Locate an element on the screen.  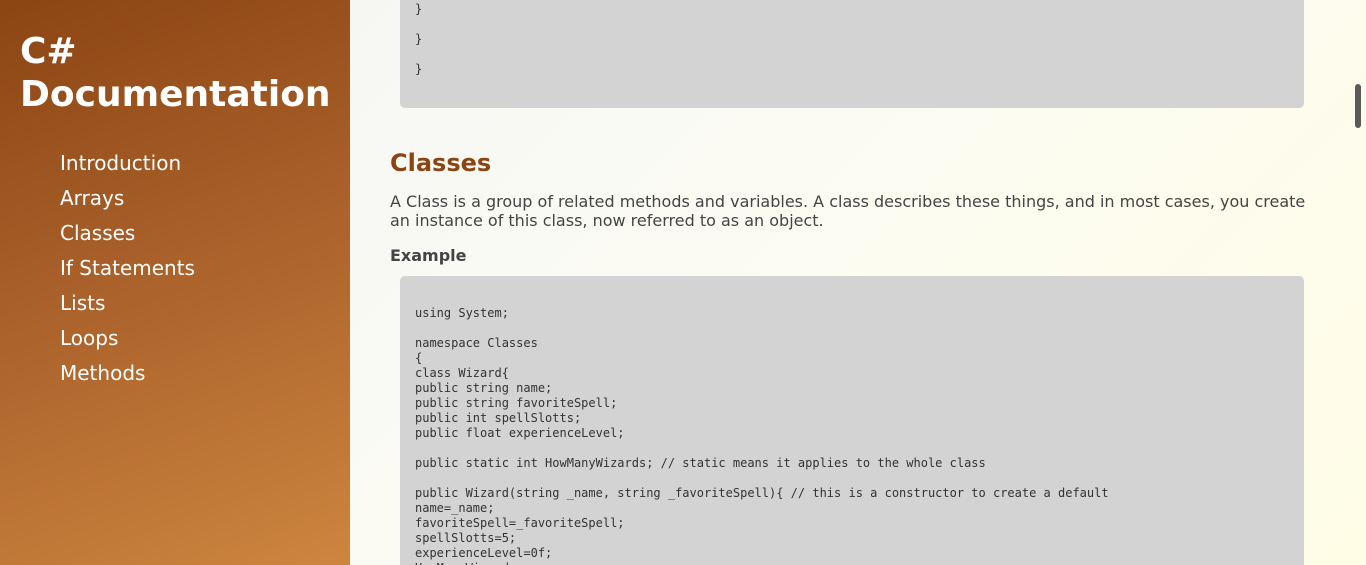
nav-item: If Statements is located at coordinates (127, 268).